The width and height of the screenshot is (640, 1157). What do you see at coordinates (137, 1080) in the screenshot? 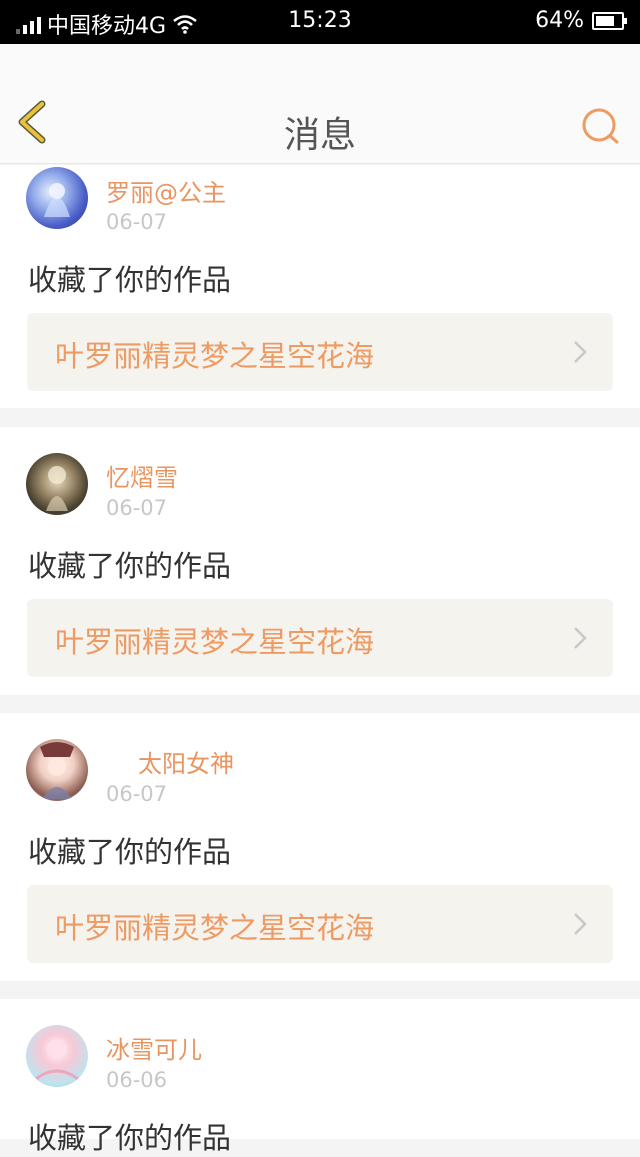
I see `message-date: 06-06` at bounding box center [137, 1080].